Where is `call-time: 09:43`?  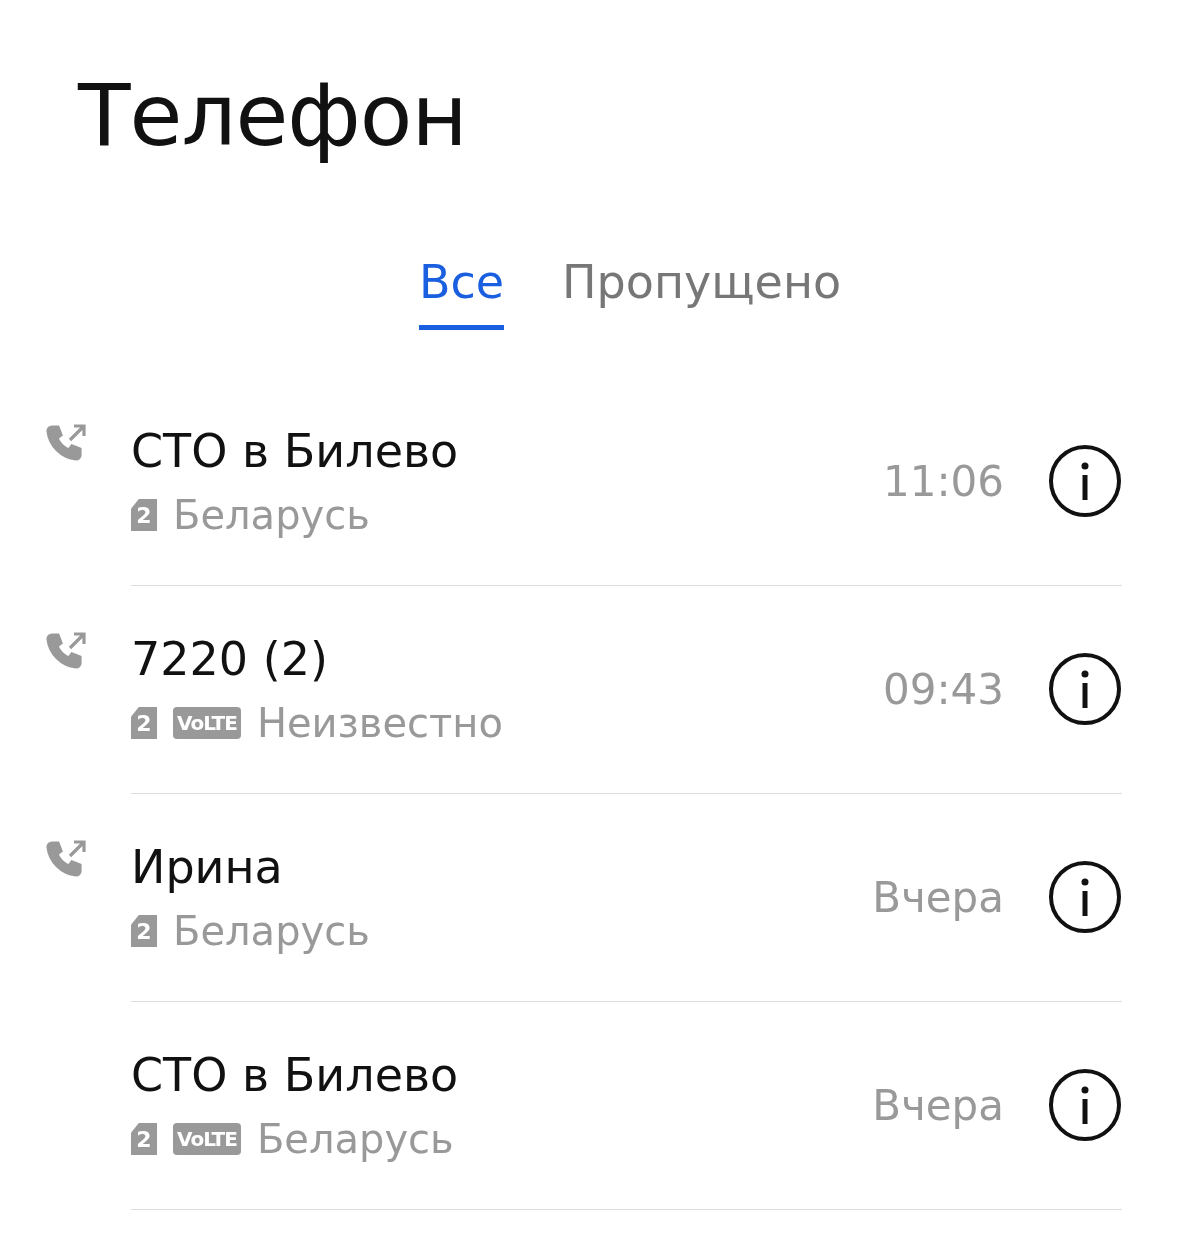
call-time: 09:43 is located at coordinates (943, 689).